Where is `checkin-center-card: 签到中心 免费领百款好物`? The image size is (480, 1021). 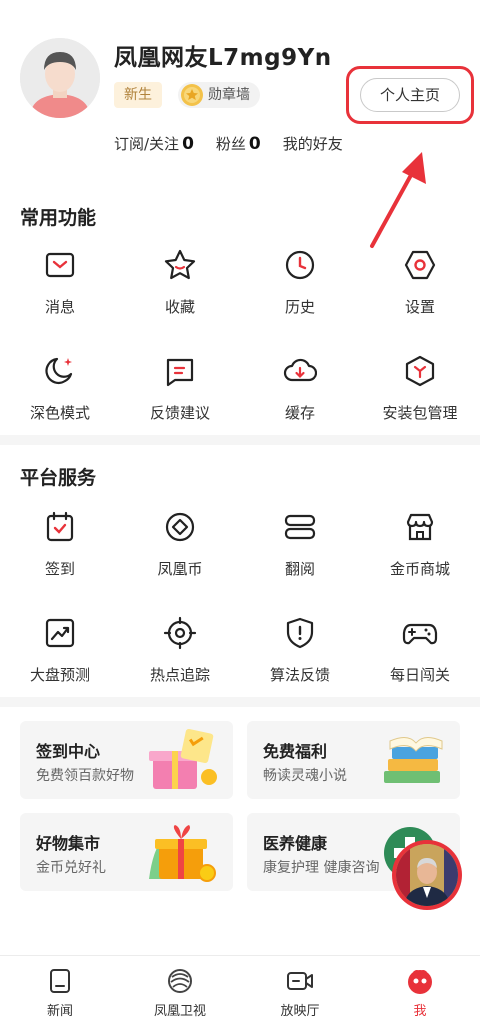
checkin-center-card: 签到中心 免费领百款好物 is located at coordinates (126, 760).